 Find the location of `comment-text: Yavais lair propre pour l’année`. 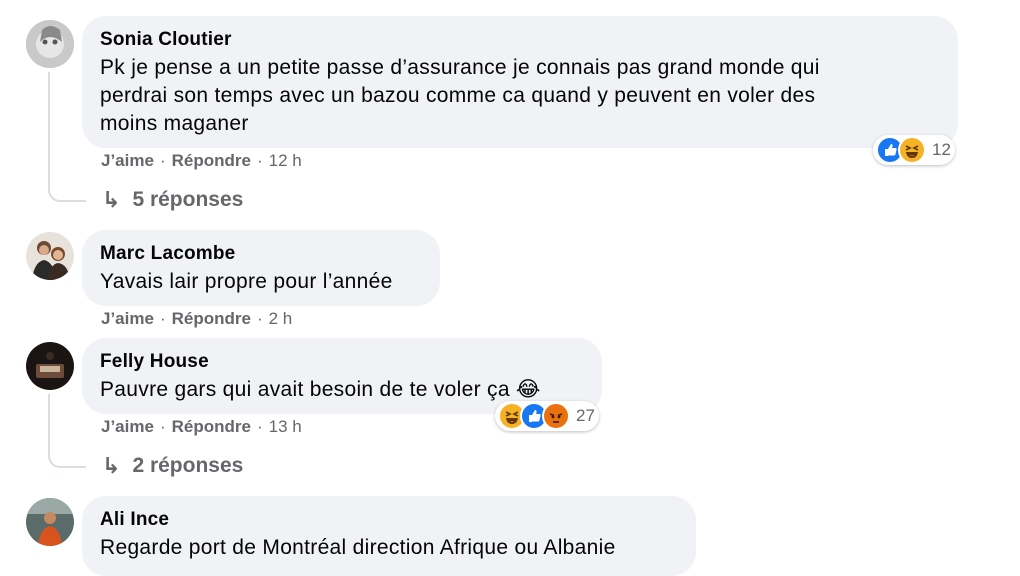

comment-text: Yavais lair propre pour l’année is located at coordinates (261, 282).